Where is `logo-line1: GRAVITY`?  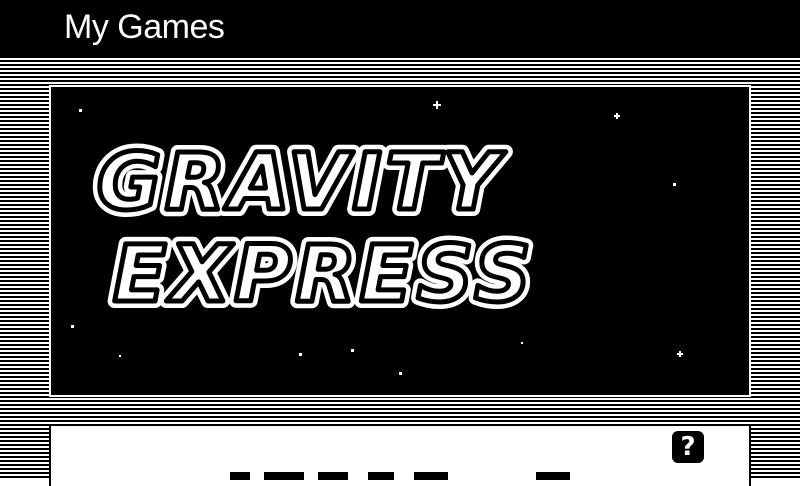
logo-line1: GRAVITY is located at coordinates (302, 183).